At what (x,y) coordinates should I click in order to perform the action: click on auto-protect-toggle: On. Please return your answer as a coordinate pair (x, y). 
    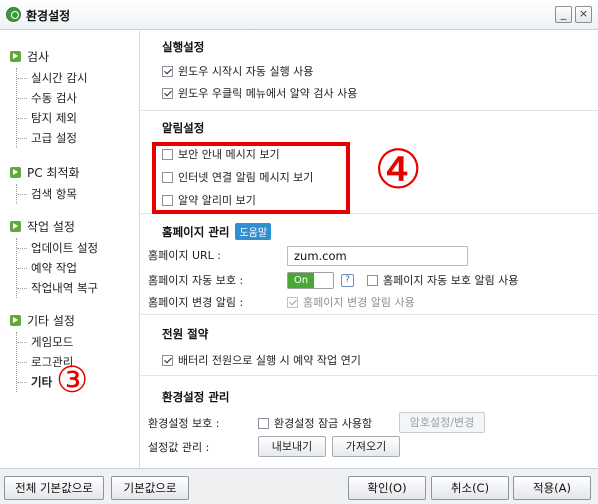
    Looking at the image, I should click on (310, 280).